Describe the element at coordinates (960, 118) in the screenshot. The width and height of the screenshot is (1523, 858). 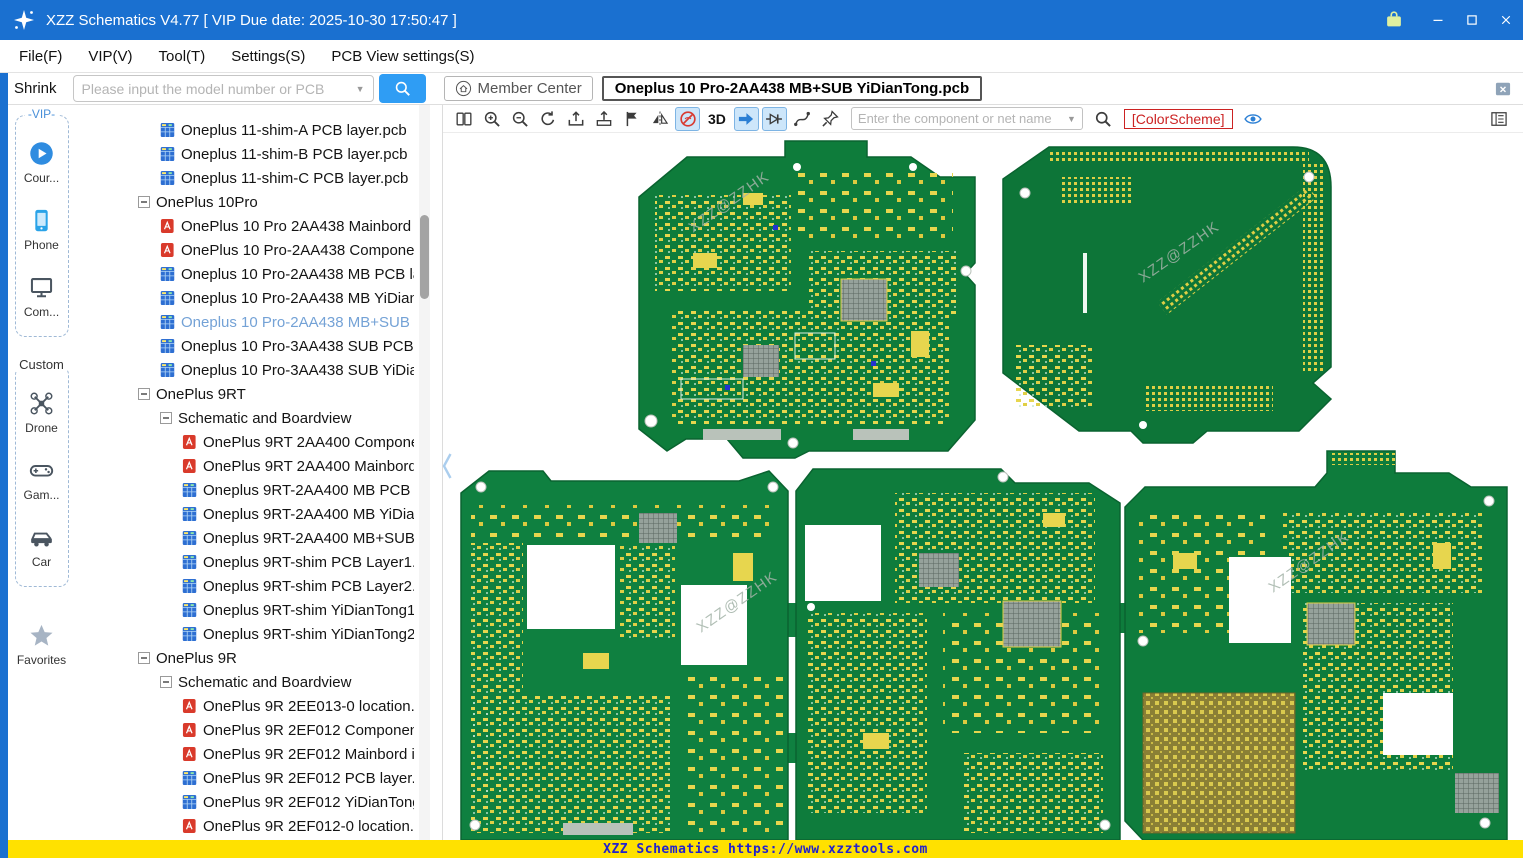
I see `component-search-input` at that location.